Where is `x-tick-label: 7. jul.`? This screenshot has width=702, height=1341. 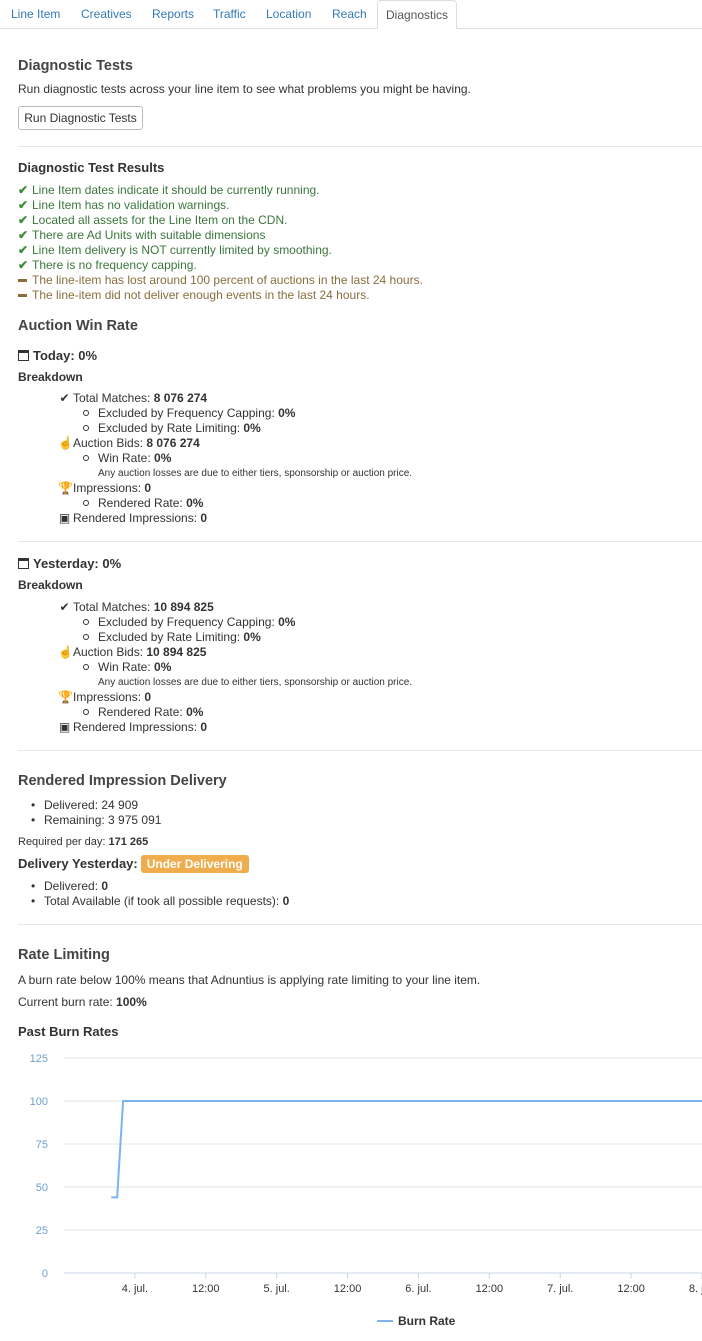
x-tick-label: 7. jul. is located at coordinates (560, 1289).